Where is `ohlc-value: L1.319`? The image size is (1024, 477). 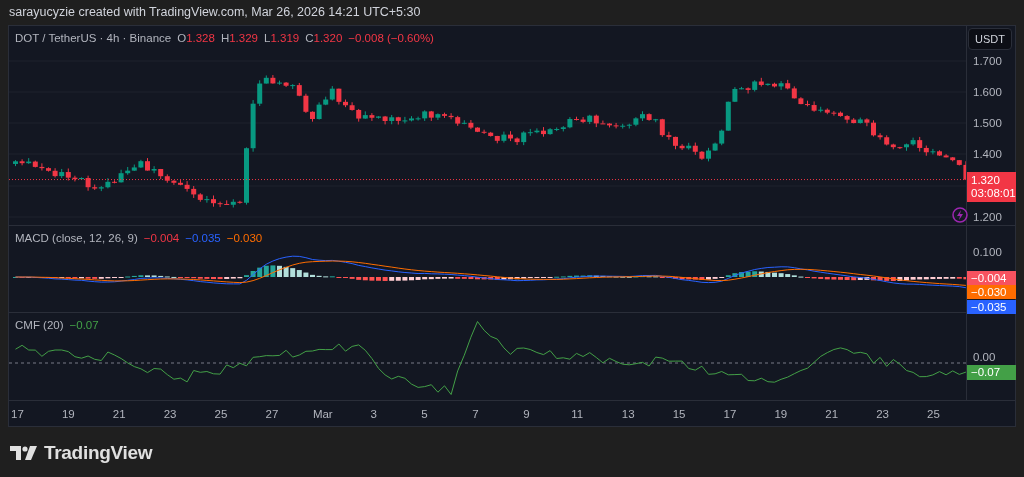
ohlc-value: L1.319 is located at coordinates (282, 38).